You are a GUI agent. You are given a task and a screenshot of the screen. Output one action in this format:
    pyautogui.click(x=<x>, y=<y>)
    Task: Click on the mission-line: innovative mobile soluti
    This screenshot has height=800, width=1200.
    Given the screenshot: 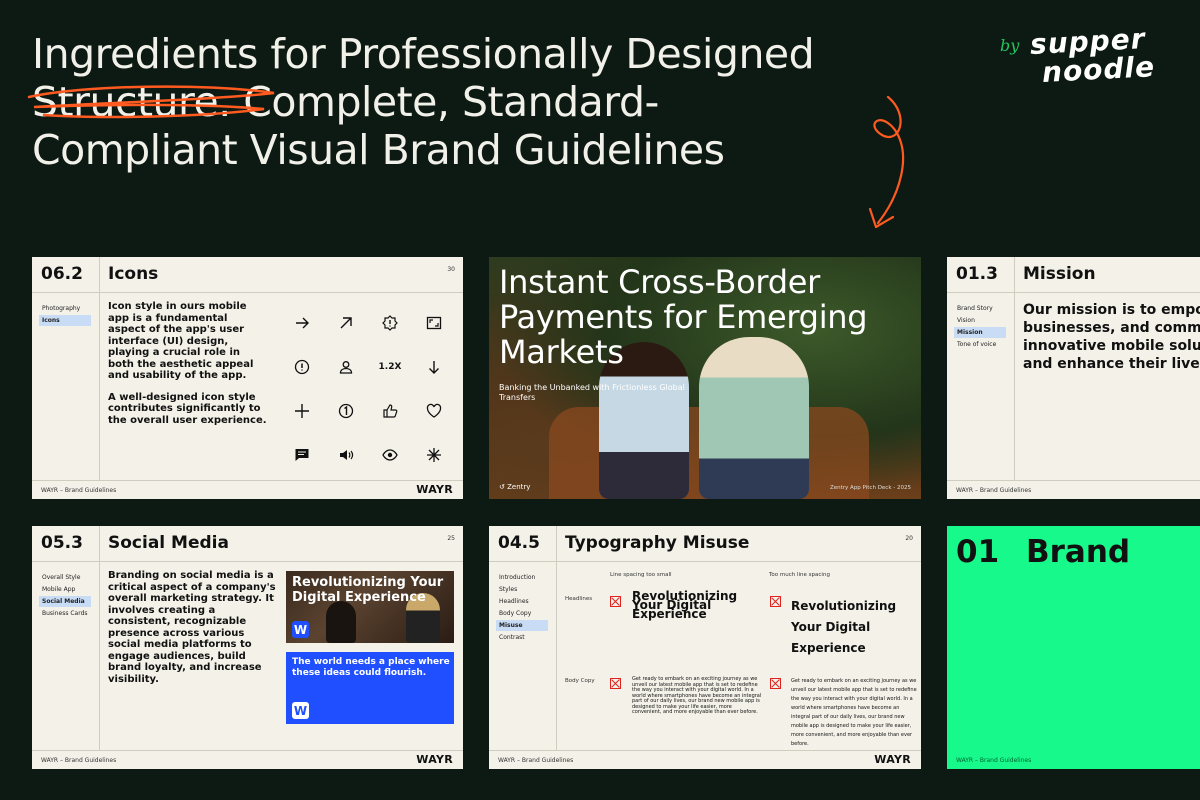 What is the action you would take?
    pyautogui.click(x=1111, y=346)
    